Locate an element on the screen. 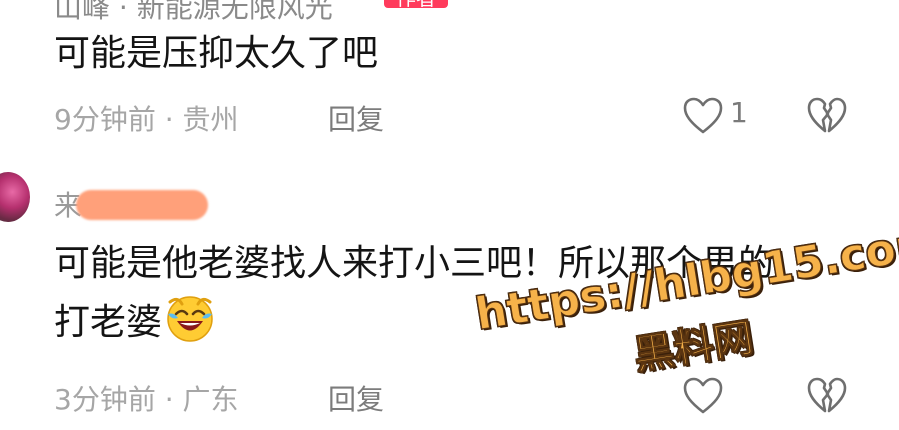 Image resolution: width=899 pixels, height=430 pixels. comment-text: 可能是压抑太久了吧 is located at coordinates (216, 53).